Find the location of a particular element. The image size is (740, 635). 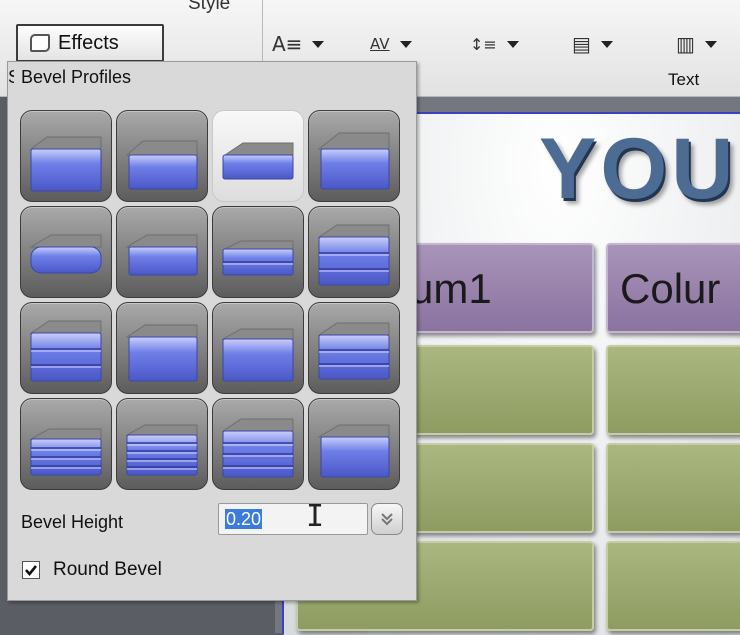

bevel-height-value: 0.20 is located at coordinates (244, 519).